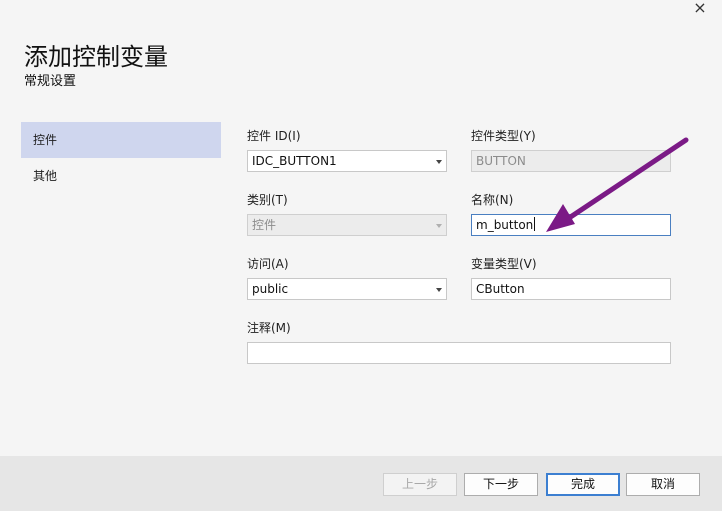  I want to click on name-input: m_button, so click(571, 225).